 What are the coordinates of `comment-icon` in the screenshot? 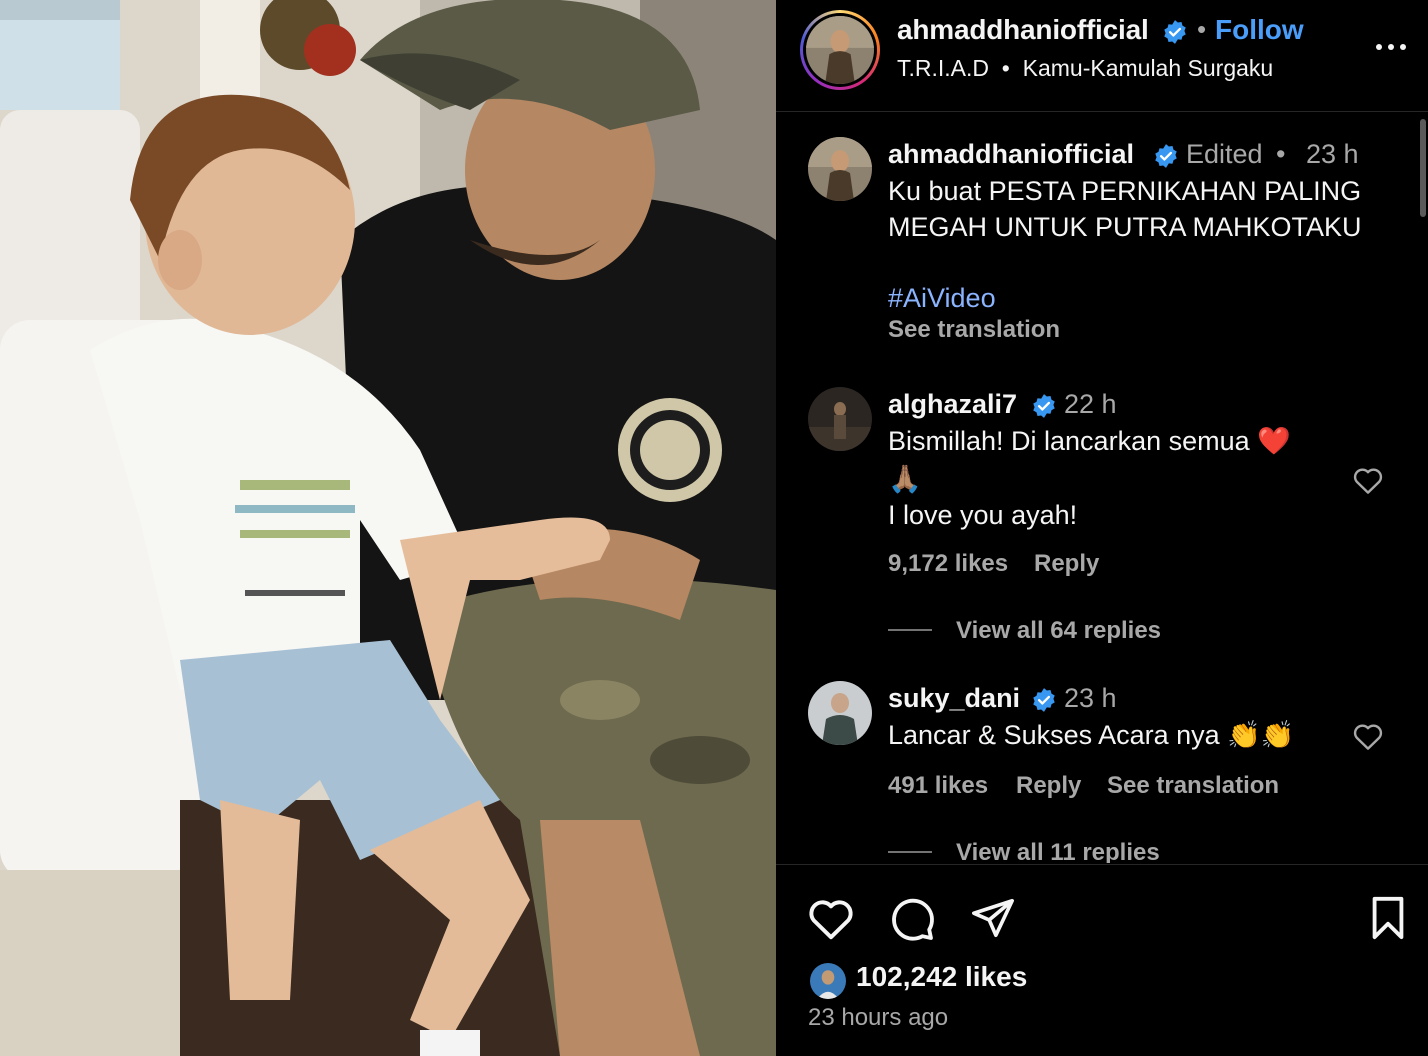 It's located at (912, 919).